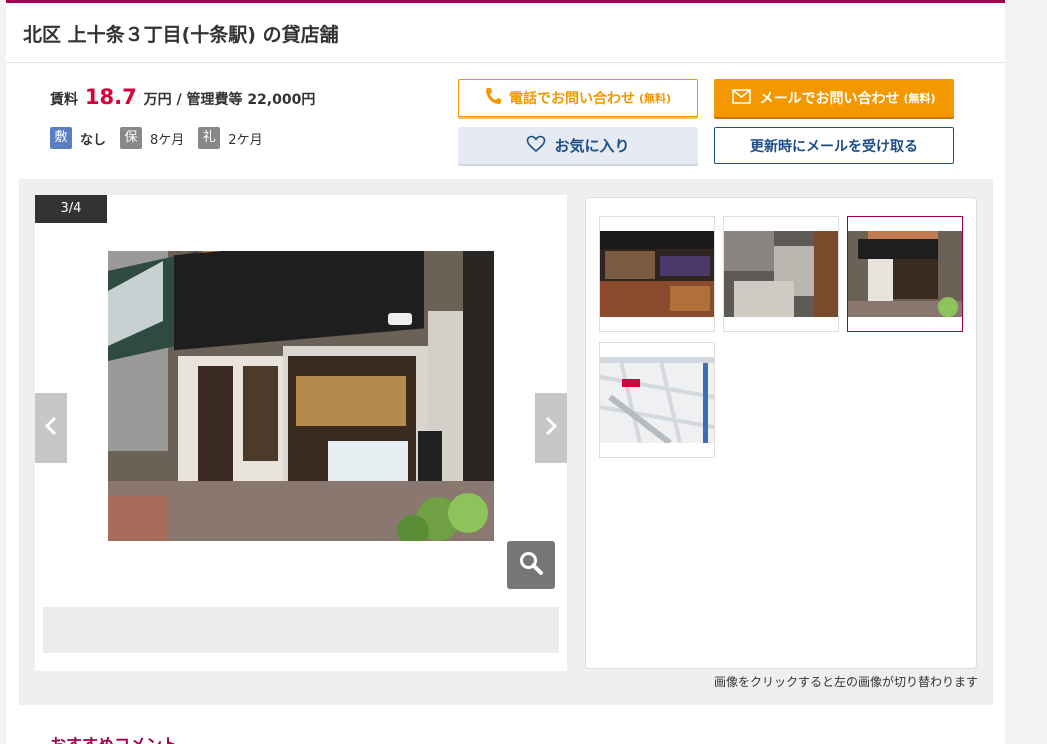 This screenshot has height=744, width=1047. Describe the element at coordinates (497, 98) in the screenshot. I see `phone-icon` at that location.